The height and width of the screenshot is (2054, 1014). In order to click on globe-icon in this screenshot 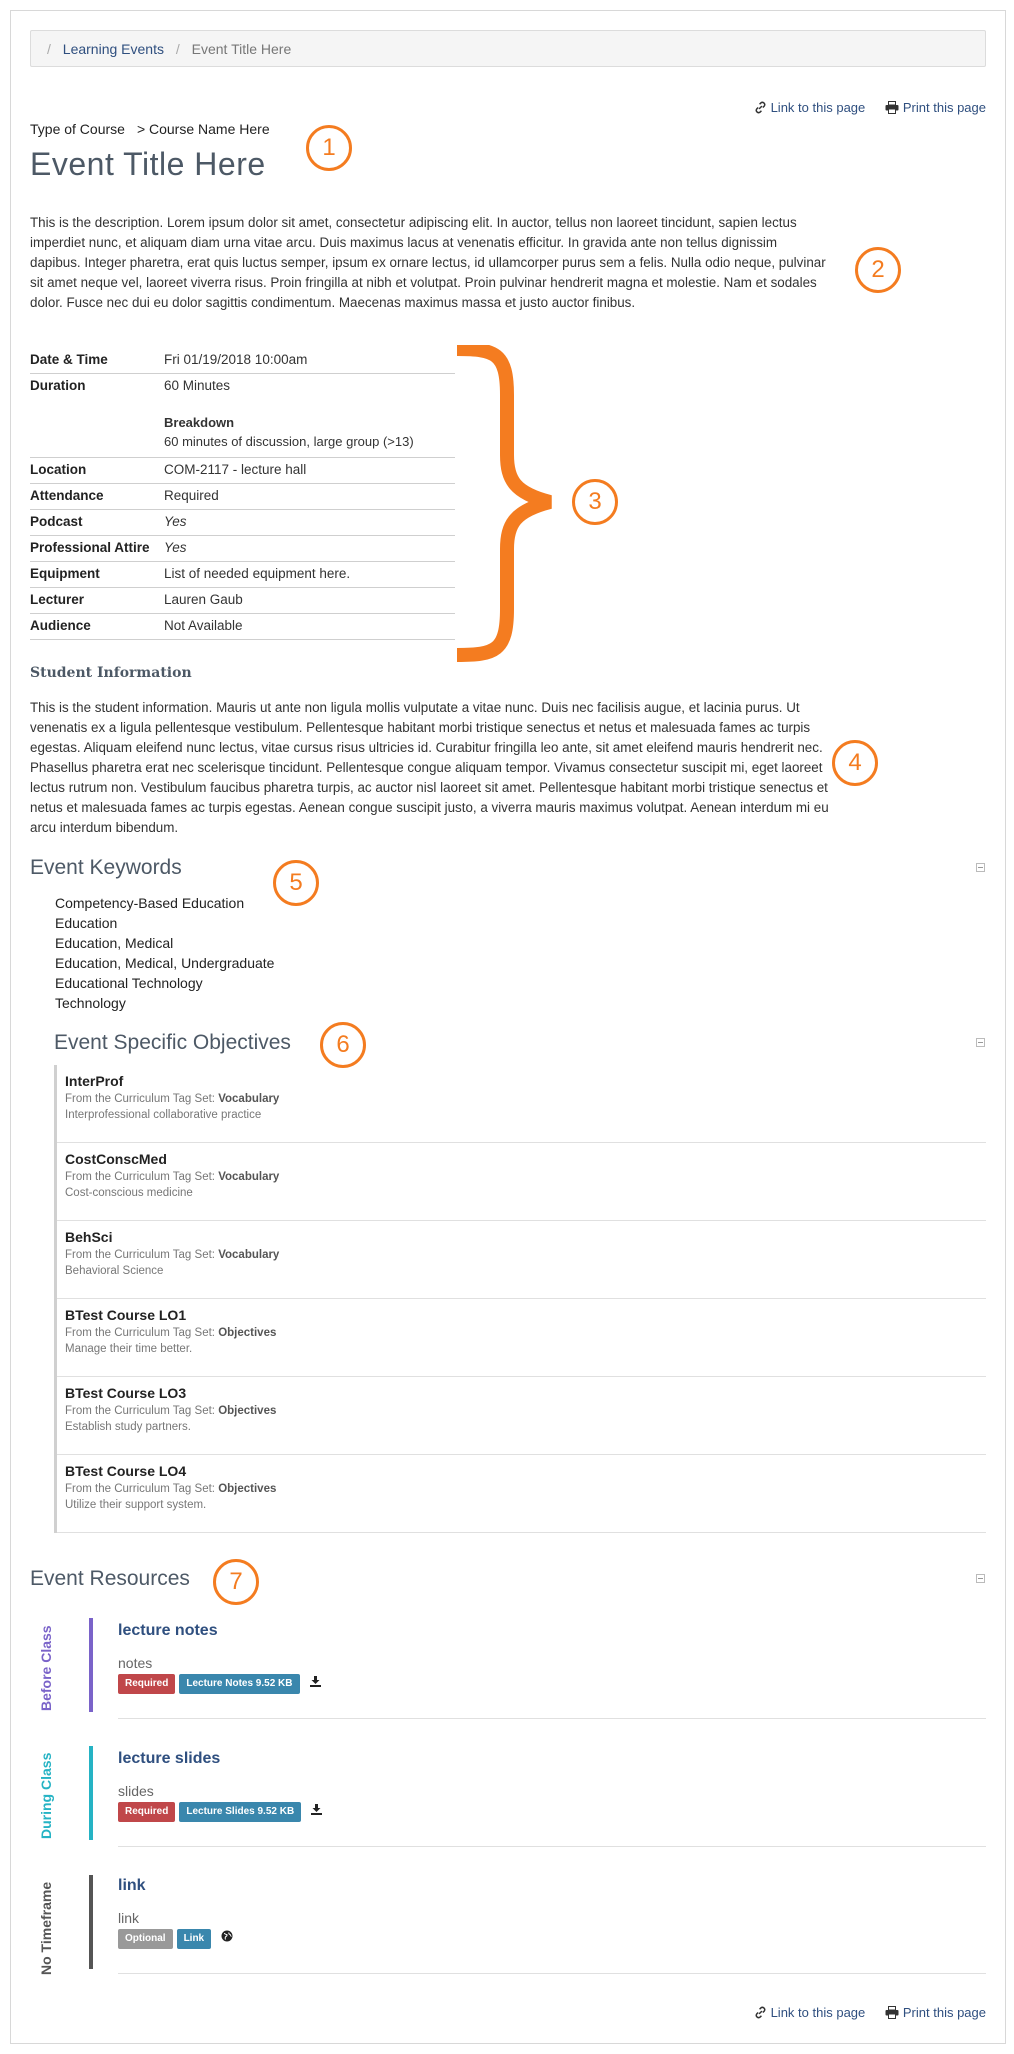, I will do `click(227, 1936)`.